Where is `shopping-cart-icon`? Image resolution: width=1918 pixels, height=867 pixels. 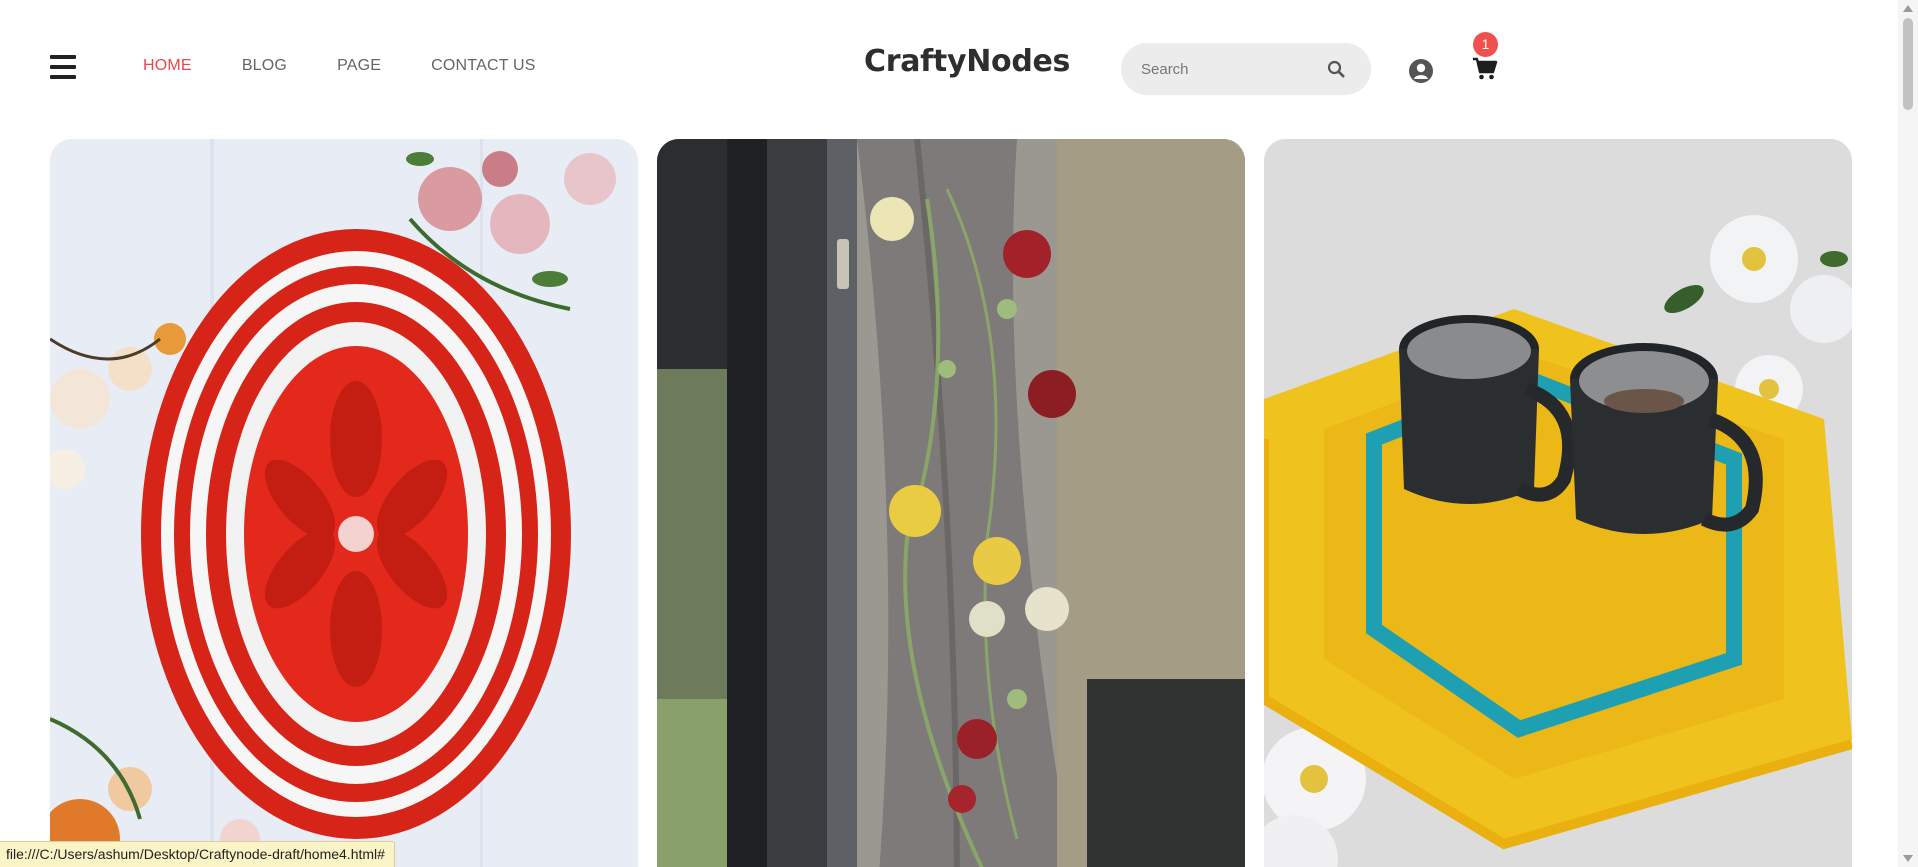
shopping-cart-icon is located at coordinates (1485, 69).